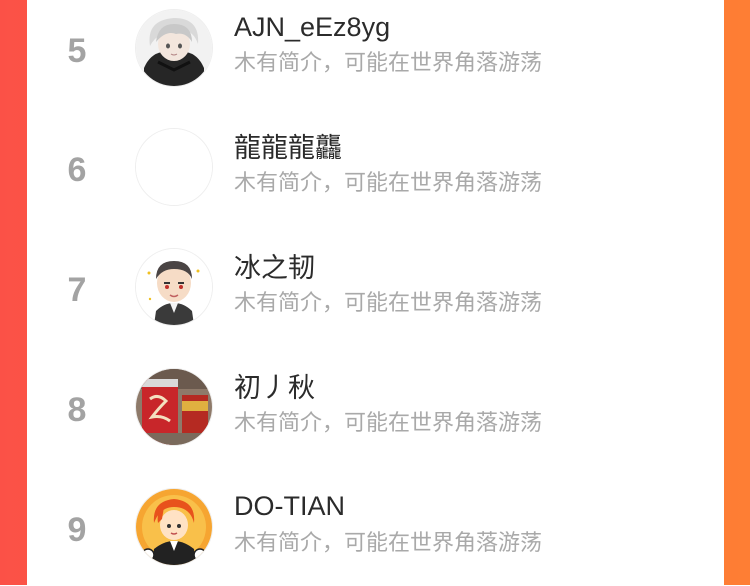  Describe the element at coordinates (174, 407) in the screenshot. I see `red-can-avatar-icon` at that location.